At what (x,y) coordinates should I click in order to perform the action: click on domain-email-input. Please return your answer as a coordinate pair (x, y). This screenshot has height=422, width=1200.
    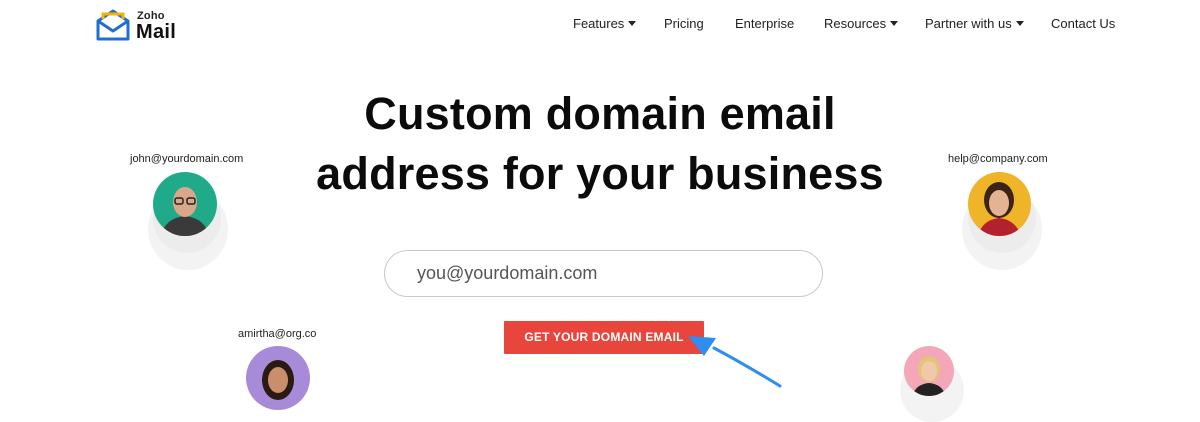
    Looking at the image, I should click on (603, 273).